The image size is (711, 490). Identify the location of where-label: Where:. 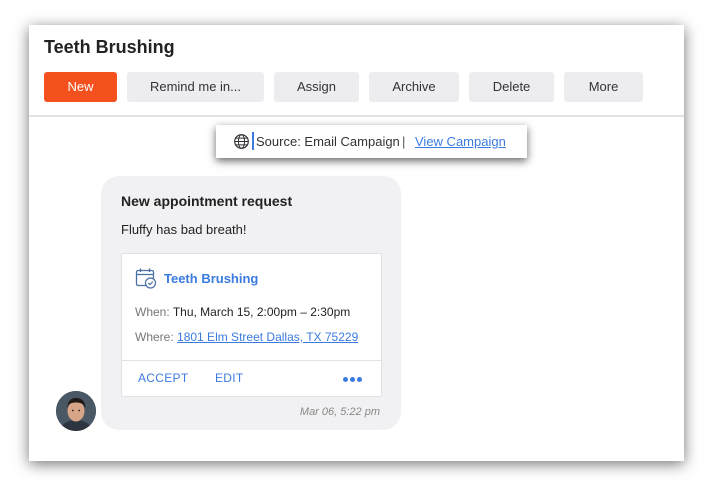
(154, 337).